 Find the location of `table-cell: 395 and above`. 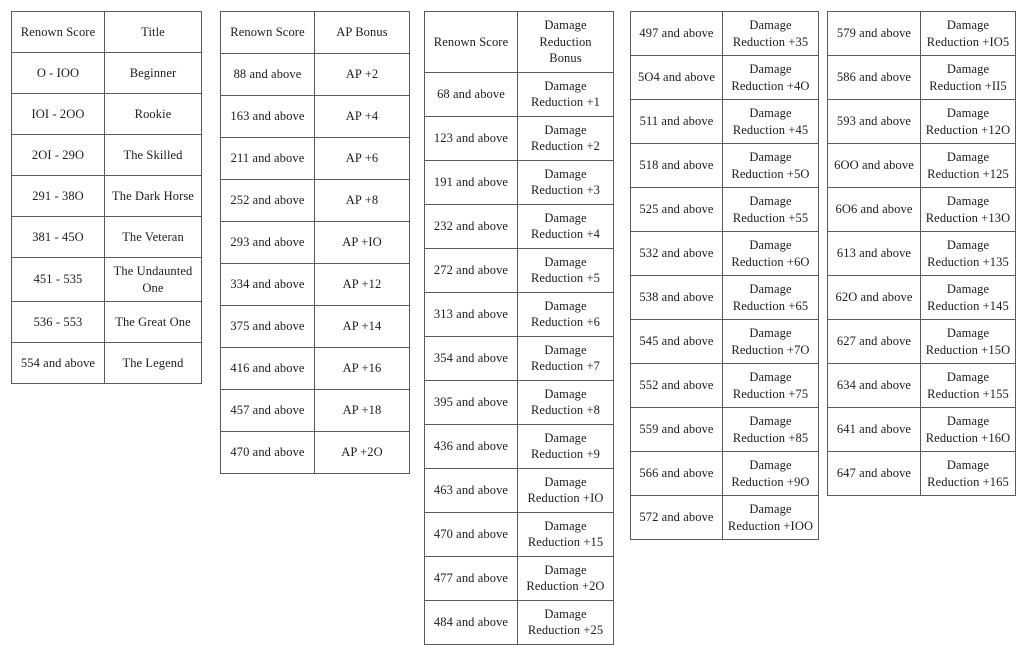

table-cell: 395 and above is located at coordinates (471, 402).